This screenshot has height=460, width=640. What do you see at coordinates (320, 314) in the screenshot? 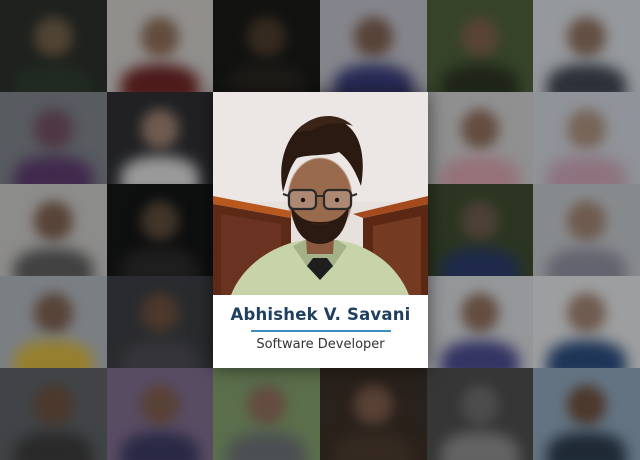
I see `profile-name: Abhishek V. Savani` at bounding box center [320, 314].